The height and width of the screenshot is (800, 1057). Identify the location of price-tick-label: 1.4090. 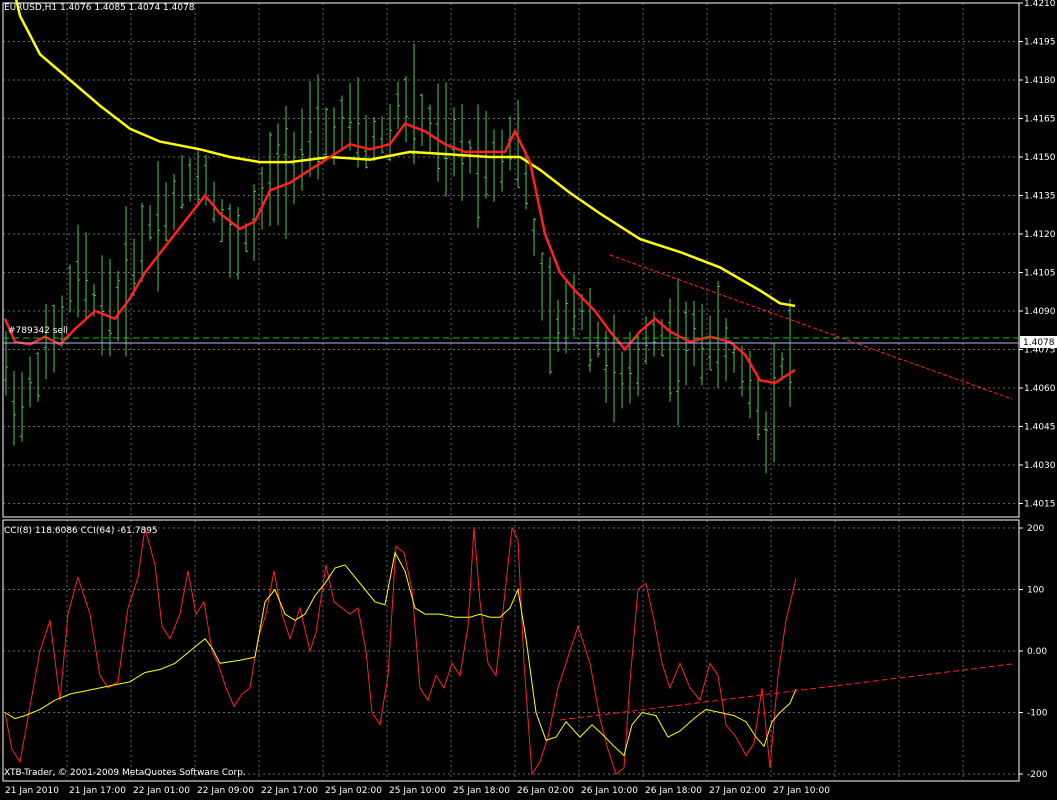
(1040, 312).